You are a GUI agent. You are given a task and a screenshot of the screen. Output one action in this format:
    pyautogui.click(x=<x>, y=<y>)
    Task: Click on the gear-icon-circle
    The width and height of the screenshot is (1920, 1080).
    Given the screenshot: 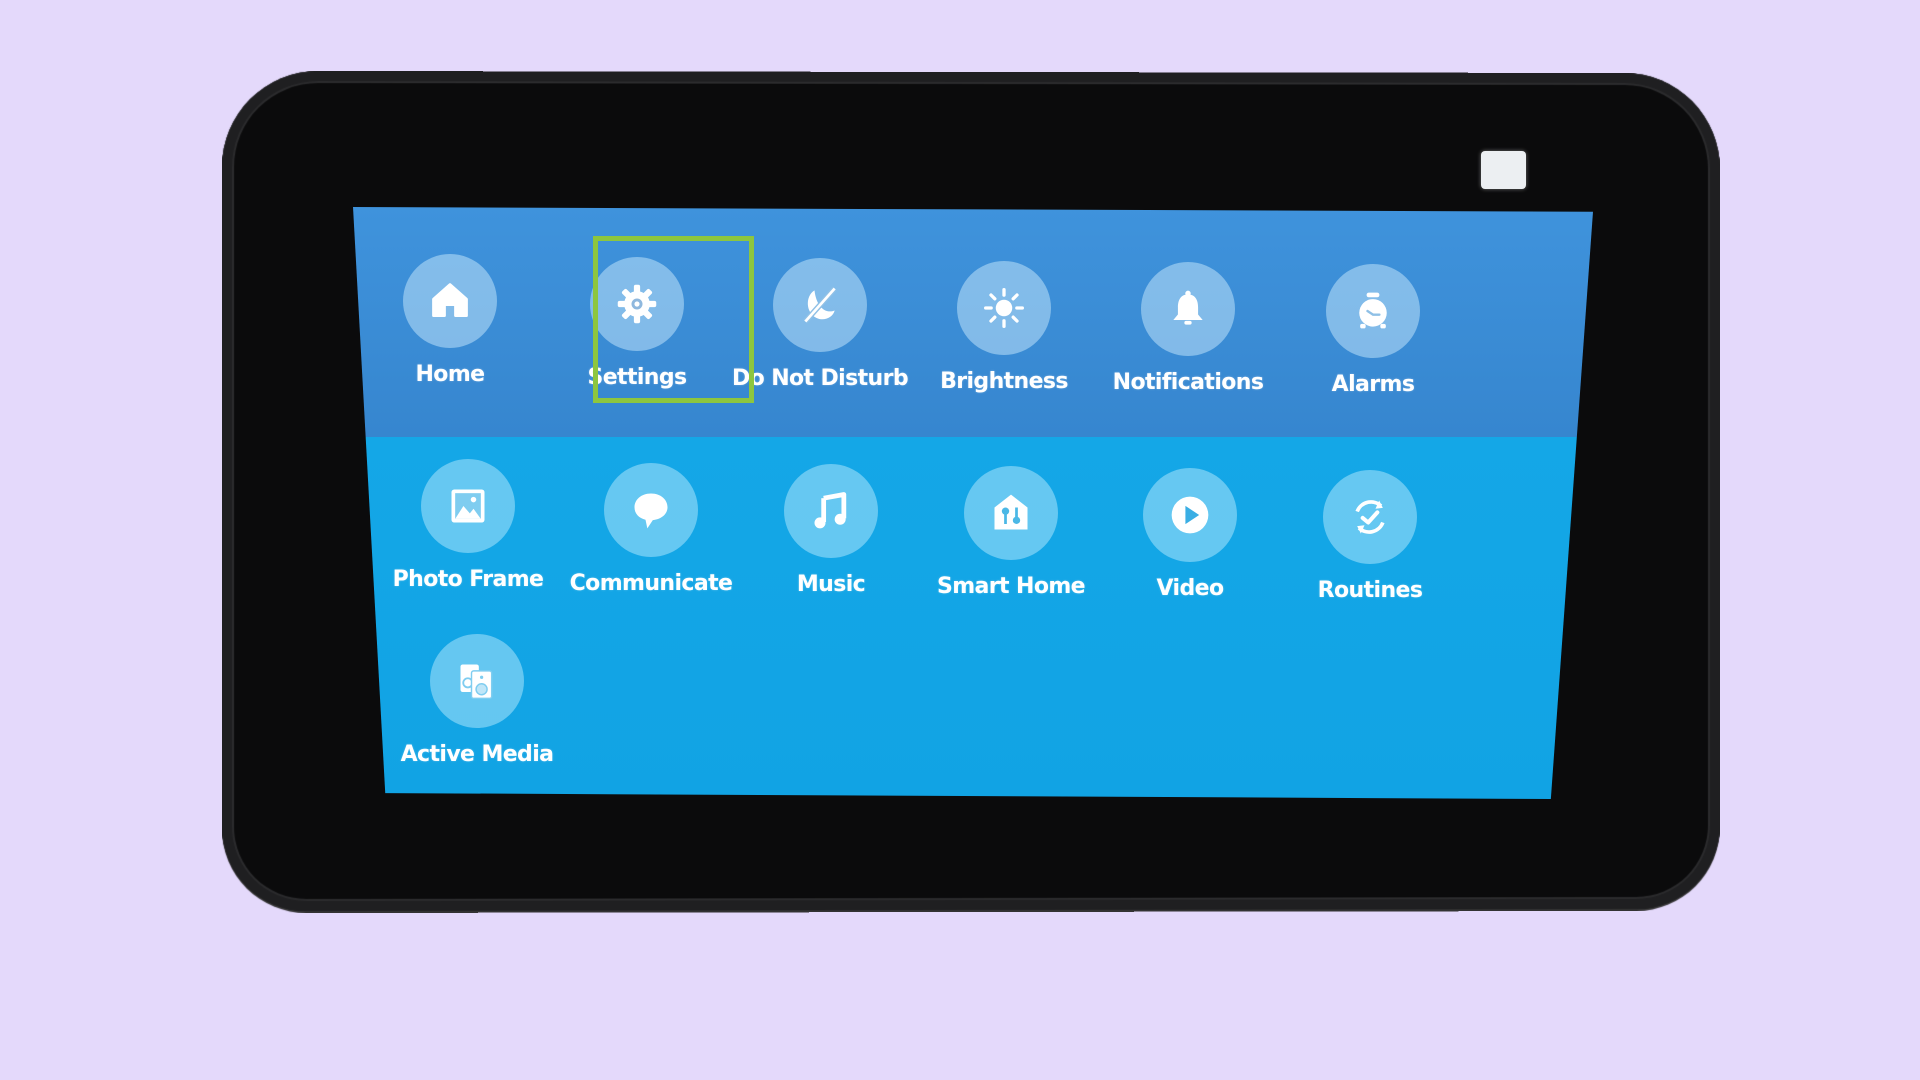 What is the action you would take?
    pyautogui.click(x=637, y=304)
    